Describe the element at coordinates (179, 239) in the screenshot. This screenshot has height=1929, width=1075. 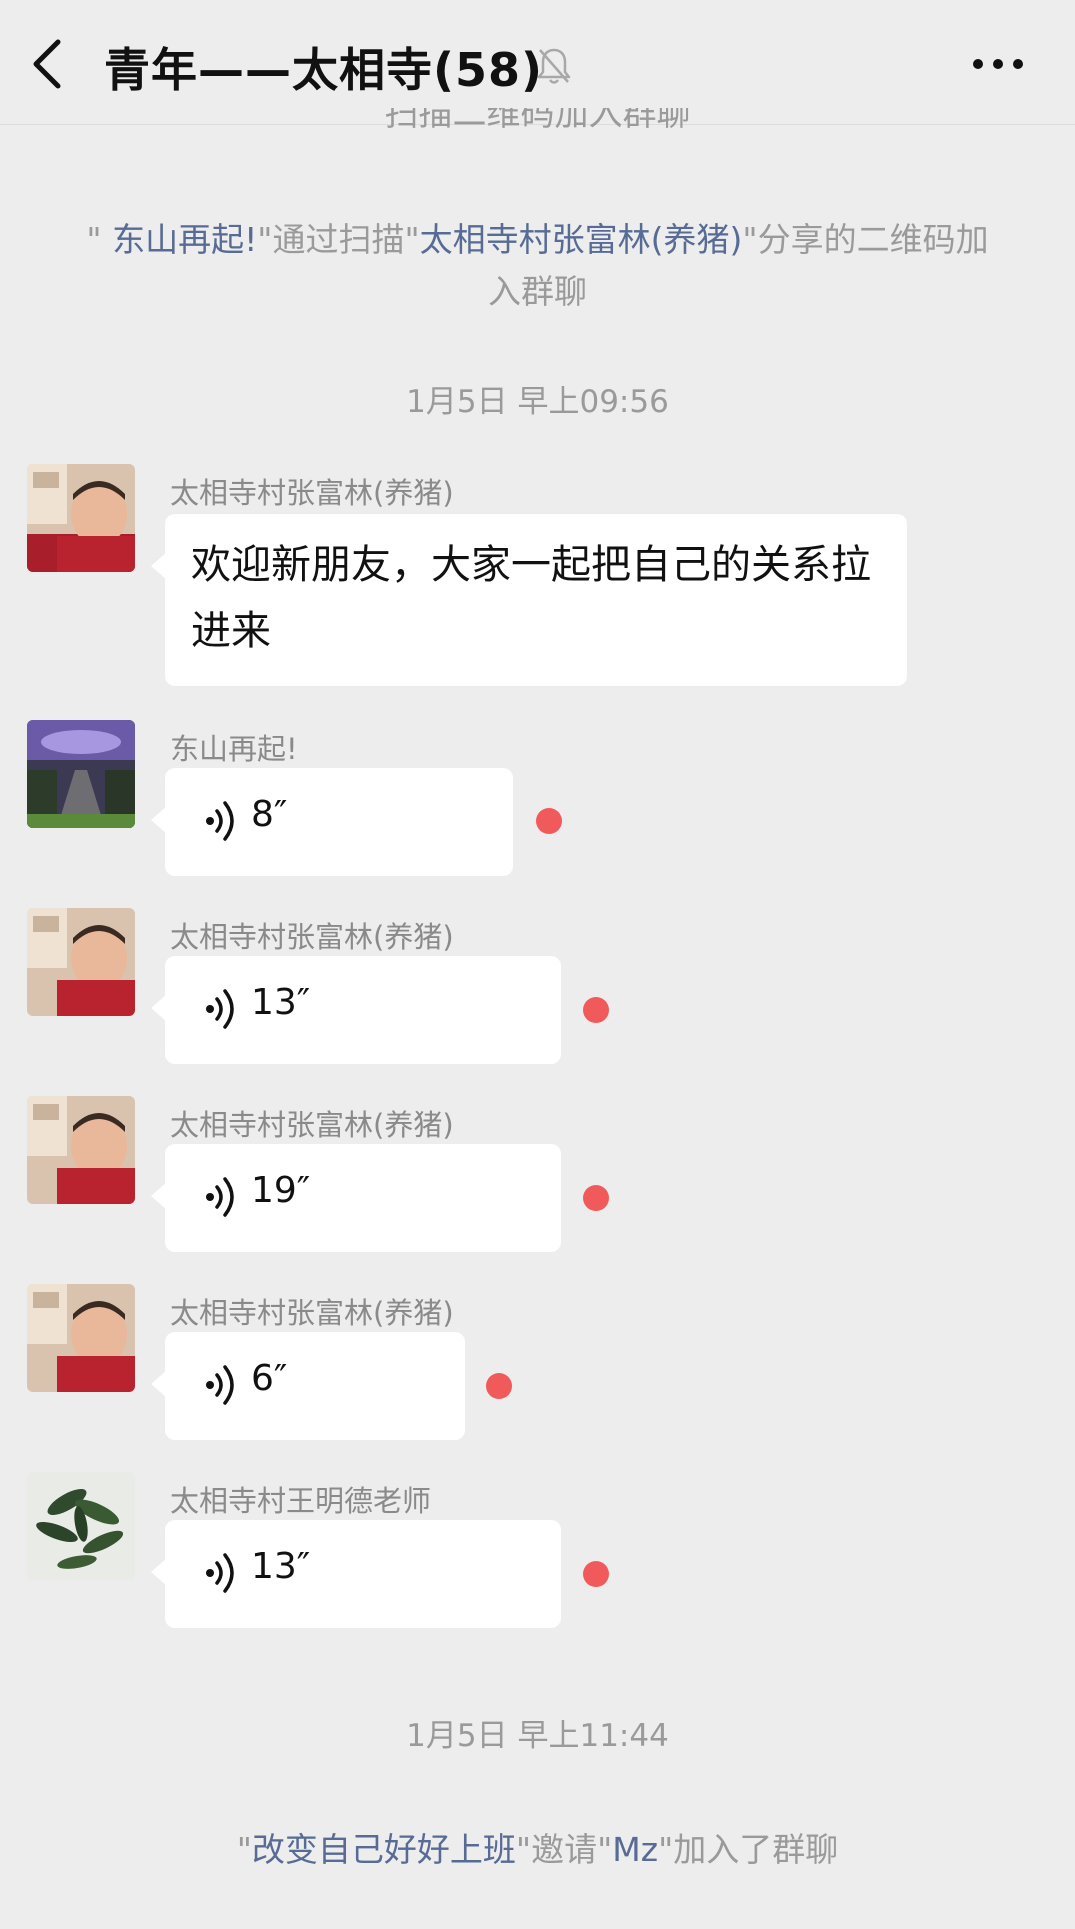
I see `user-link: 东山再起!` at that location.